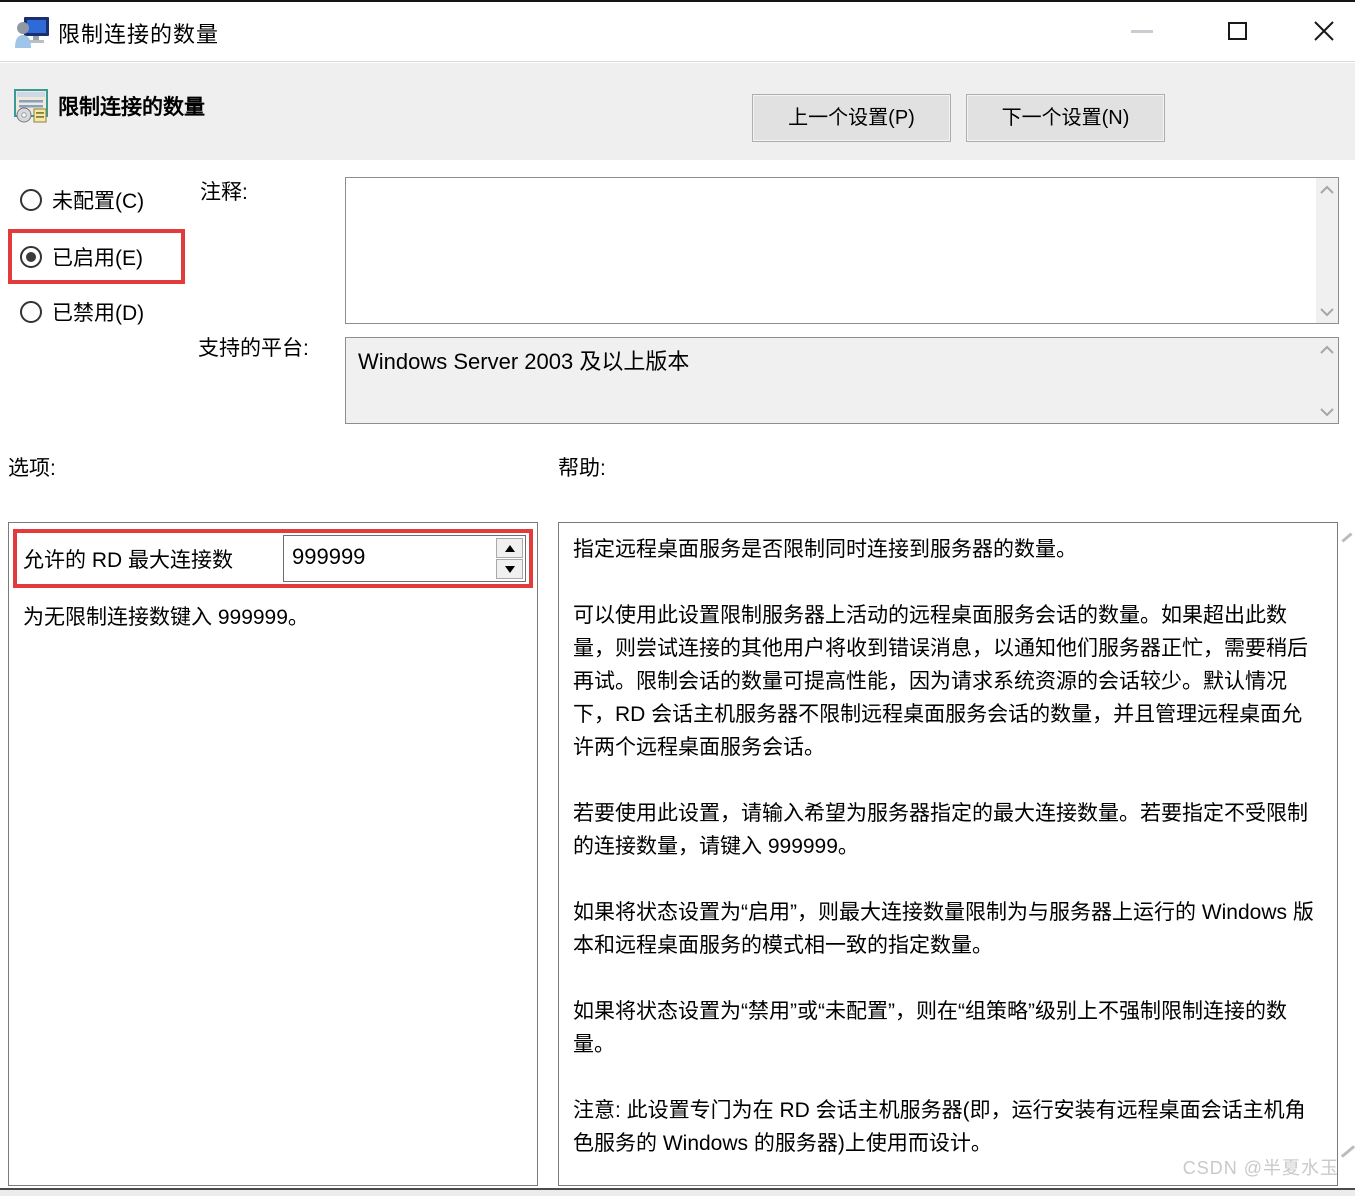 This screenshot has height=1196, width=1355. Describe the element at coordinates (253, 348) in the screenshot. I see `supported-on-label: 支持的平台:` at that location.